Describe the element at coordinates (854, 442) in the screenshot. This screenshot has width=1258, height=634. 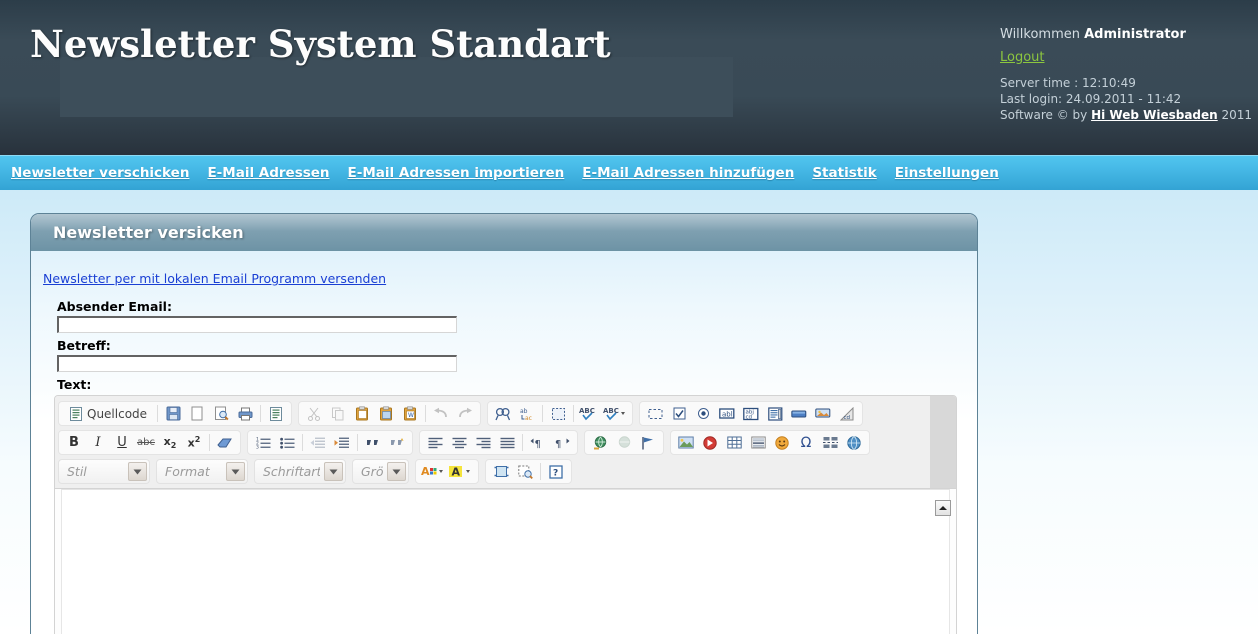
I see `iframe-icon` at that location.